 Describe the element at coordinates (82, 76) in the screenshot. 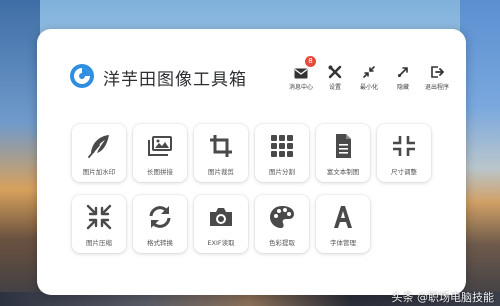

I see `app-logo-icon` at that location.